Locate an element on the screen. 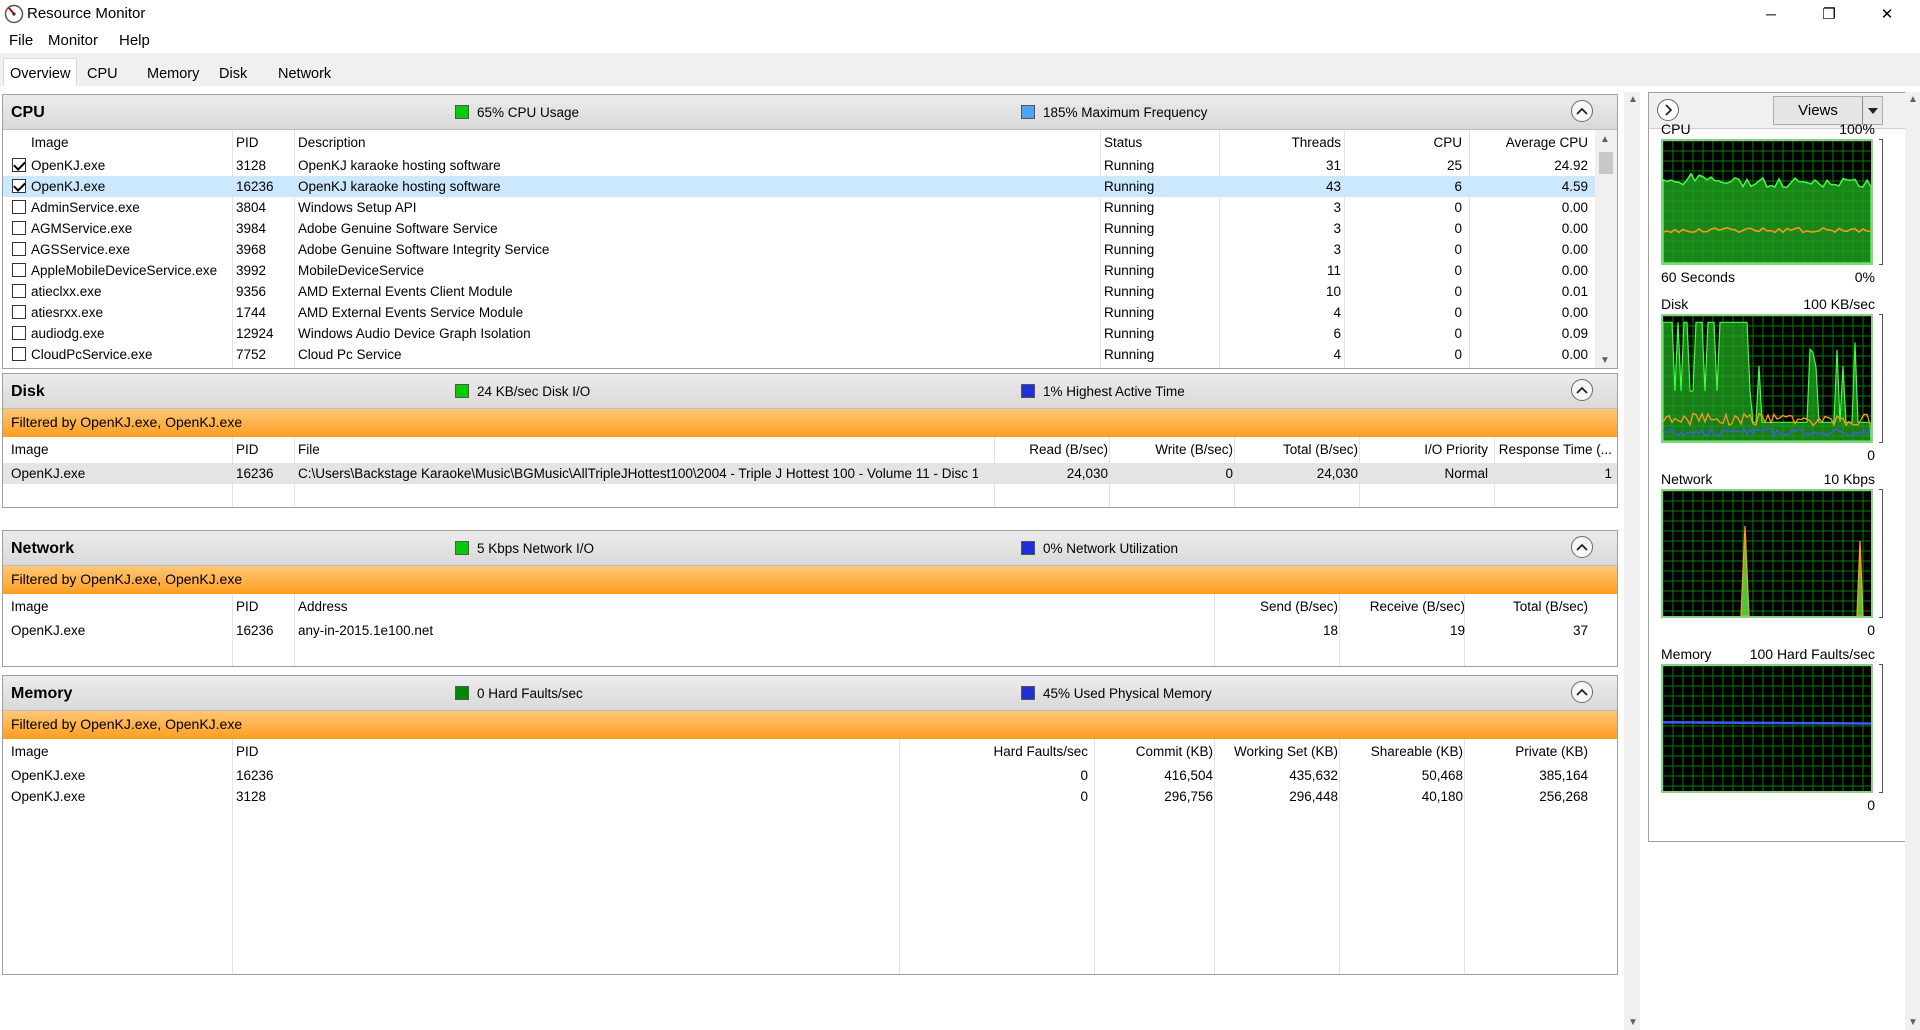  physical-memory-swatch is located at coordinates (1028, 693).